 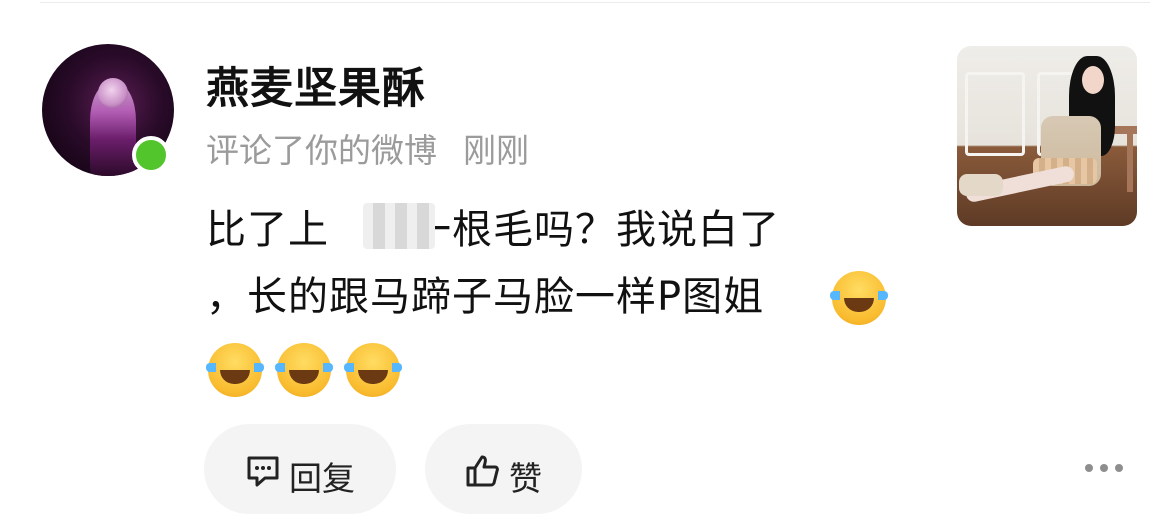 I want to click on person-face, so click(x=1093, y=80).